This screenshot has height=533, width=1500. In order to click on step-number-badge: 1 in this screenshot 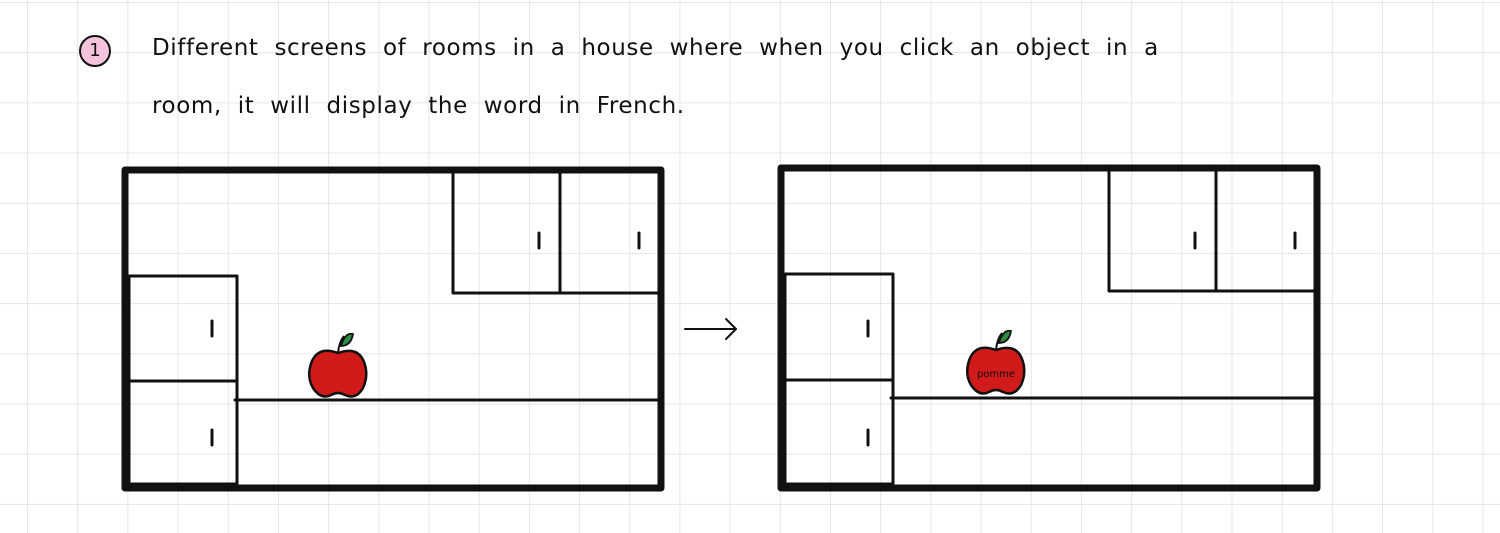, I will do `click(95, 51)`.